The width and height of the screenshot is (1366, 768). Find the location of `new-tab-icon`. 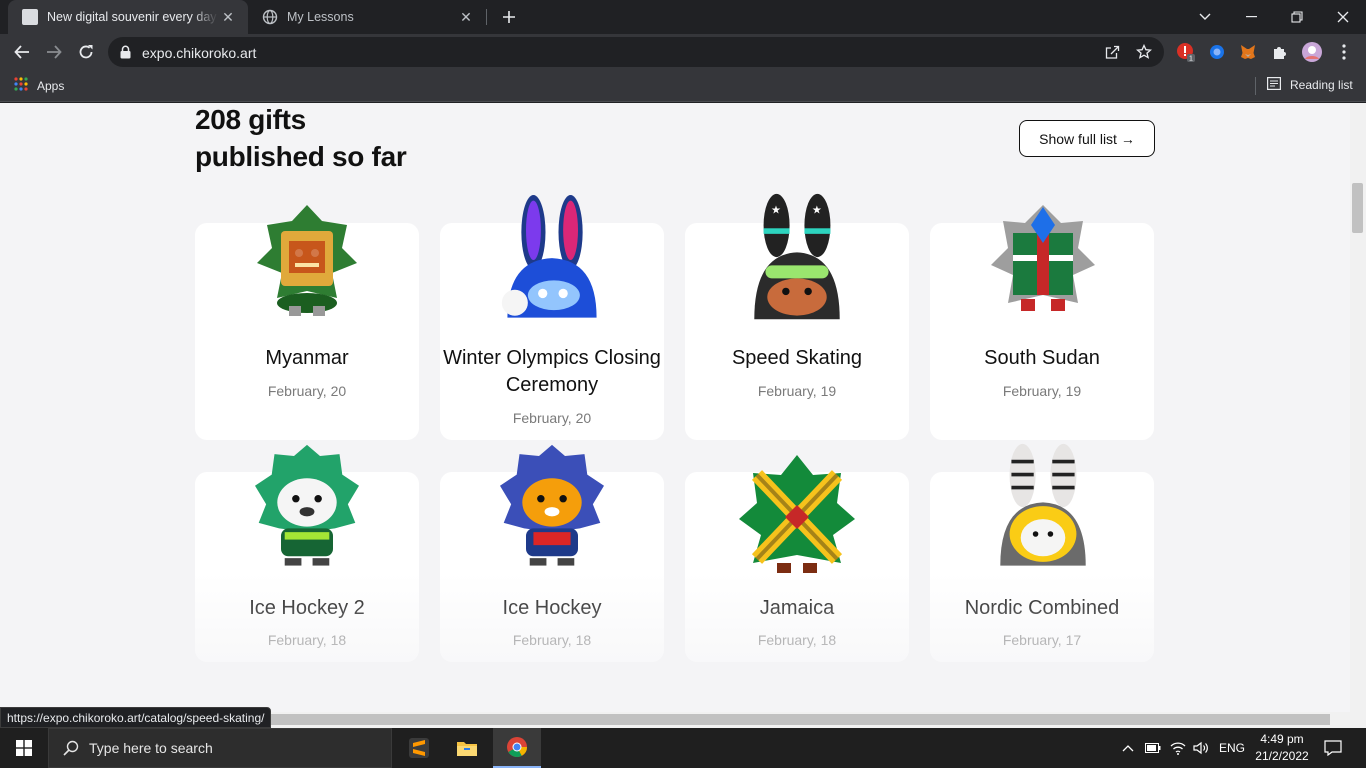

new-tab-icon is located at coordinates (509, 17).